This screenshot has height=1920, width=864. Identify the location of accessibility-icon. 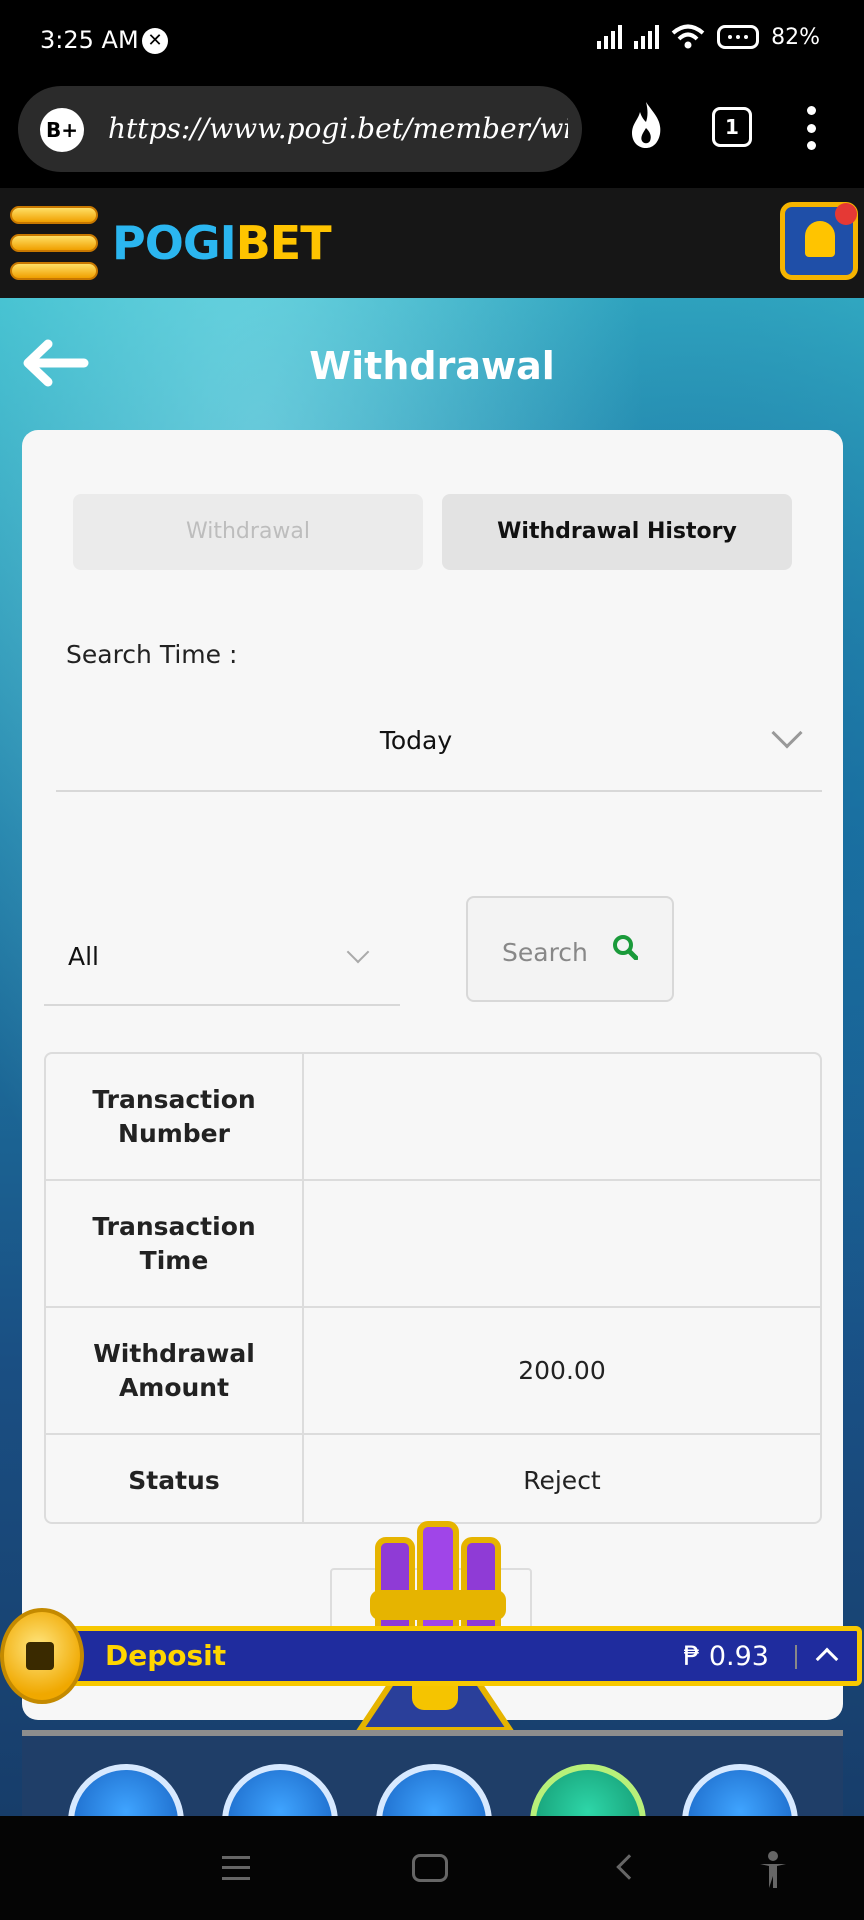
(773, 1870).